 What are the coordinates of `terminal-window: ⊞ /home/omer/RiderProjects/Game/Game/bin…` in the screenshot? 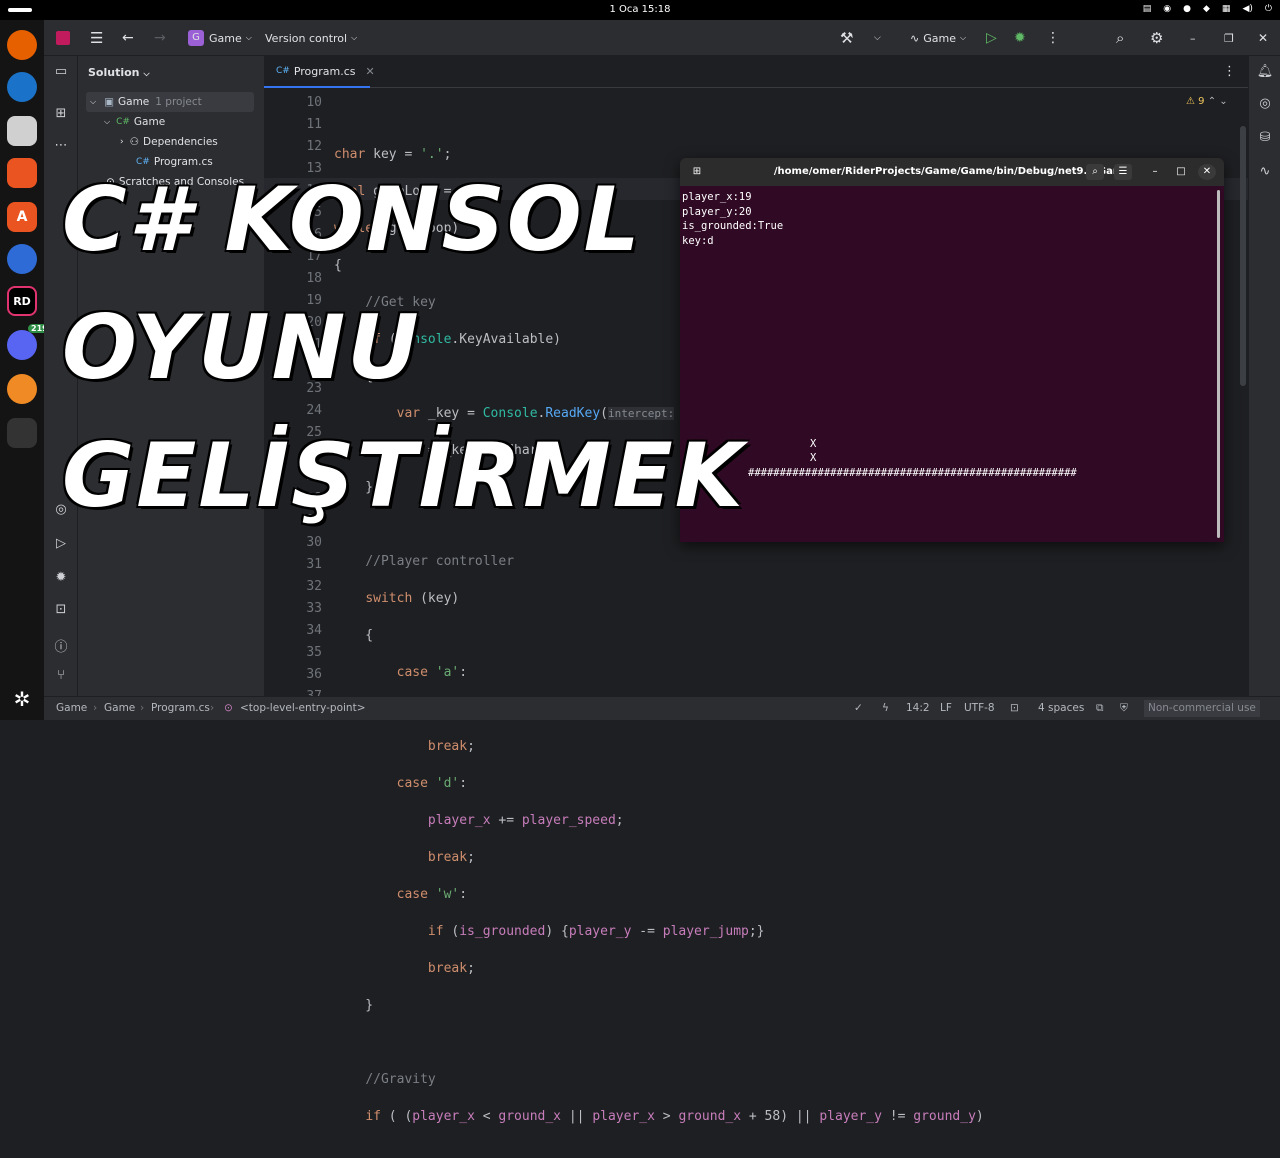 It's located at (952, 350).